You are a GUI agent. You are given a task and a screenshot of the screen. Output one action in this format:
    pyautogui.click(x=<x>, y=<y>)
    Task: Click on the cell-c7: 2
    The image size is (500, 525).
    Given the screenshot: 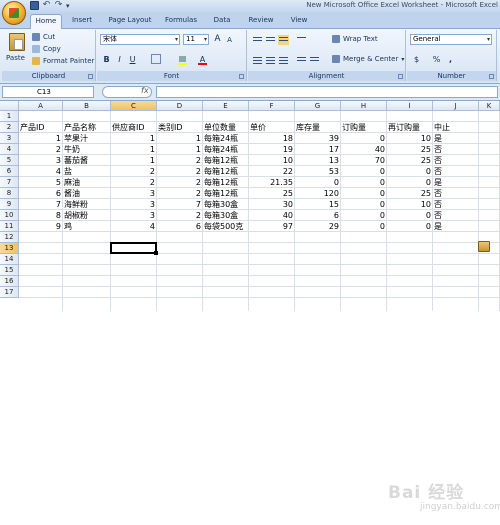 What is the action you would take?
    pyautogui.click(x=134, y=182)
    